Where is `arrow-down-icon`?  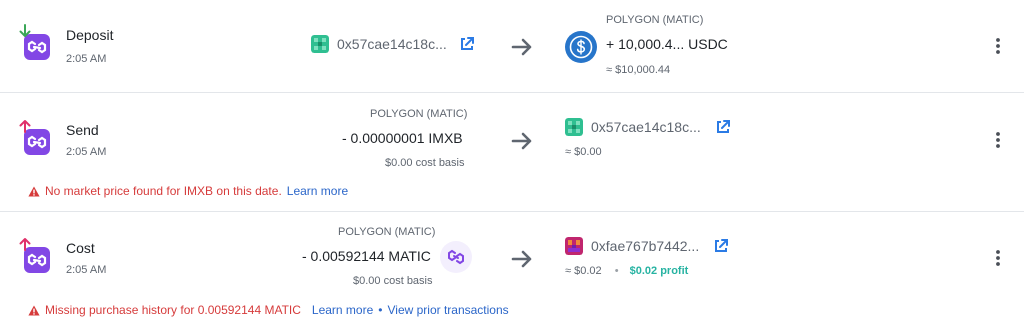
arrow-down-icon is located at coordinates (25, 30).